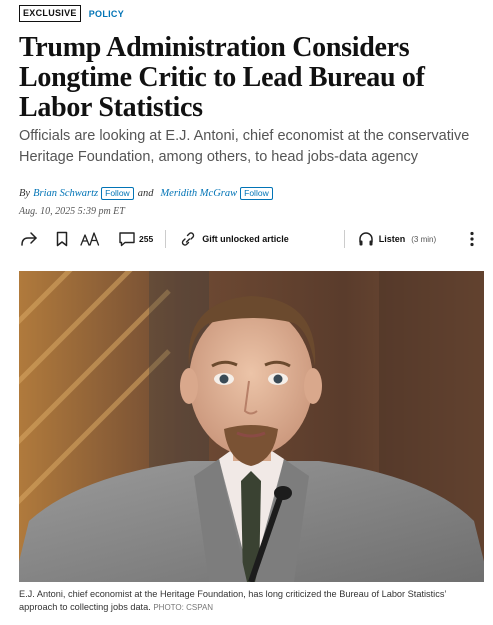  I want to click on listen-duration: (3 min), so click(424, 239).